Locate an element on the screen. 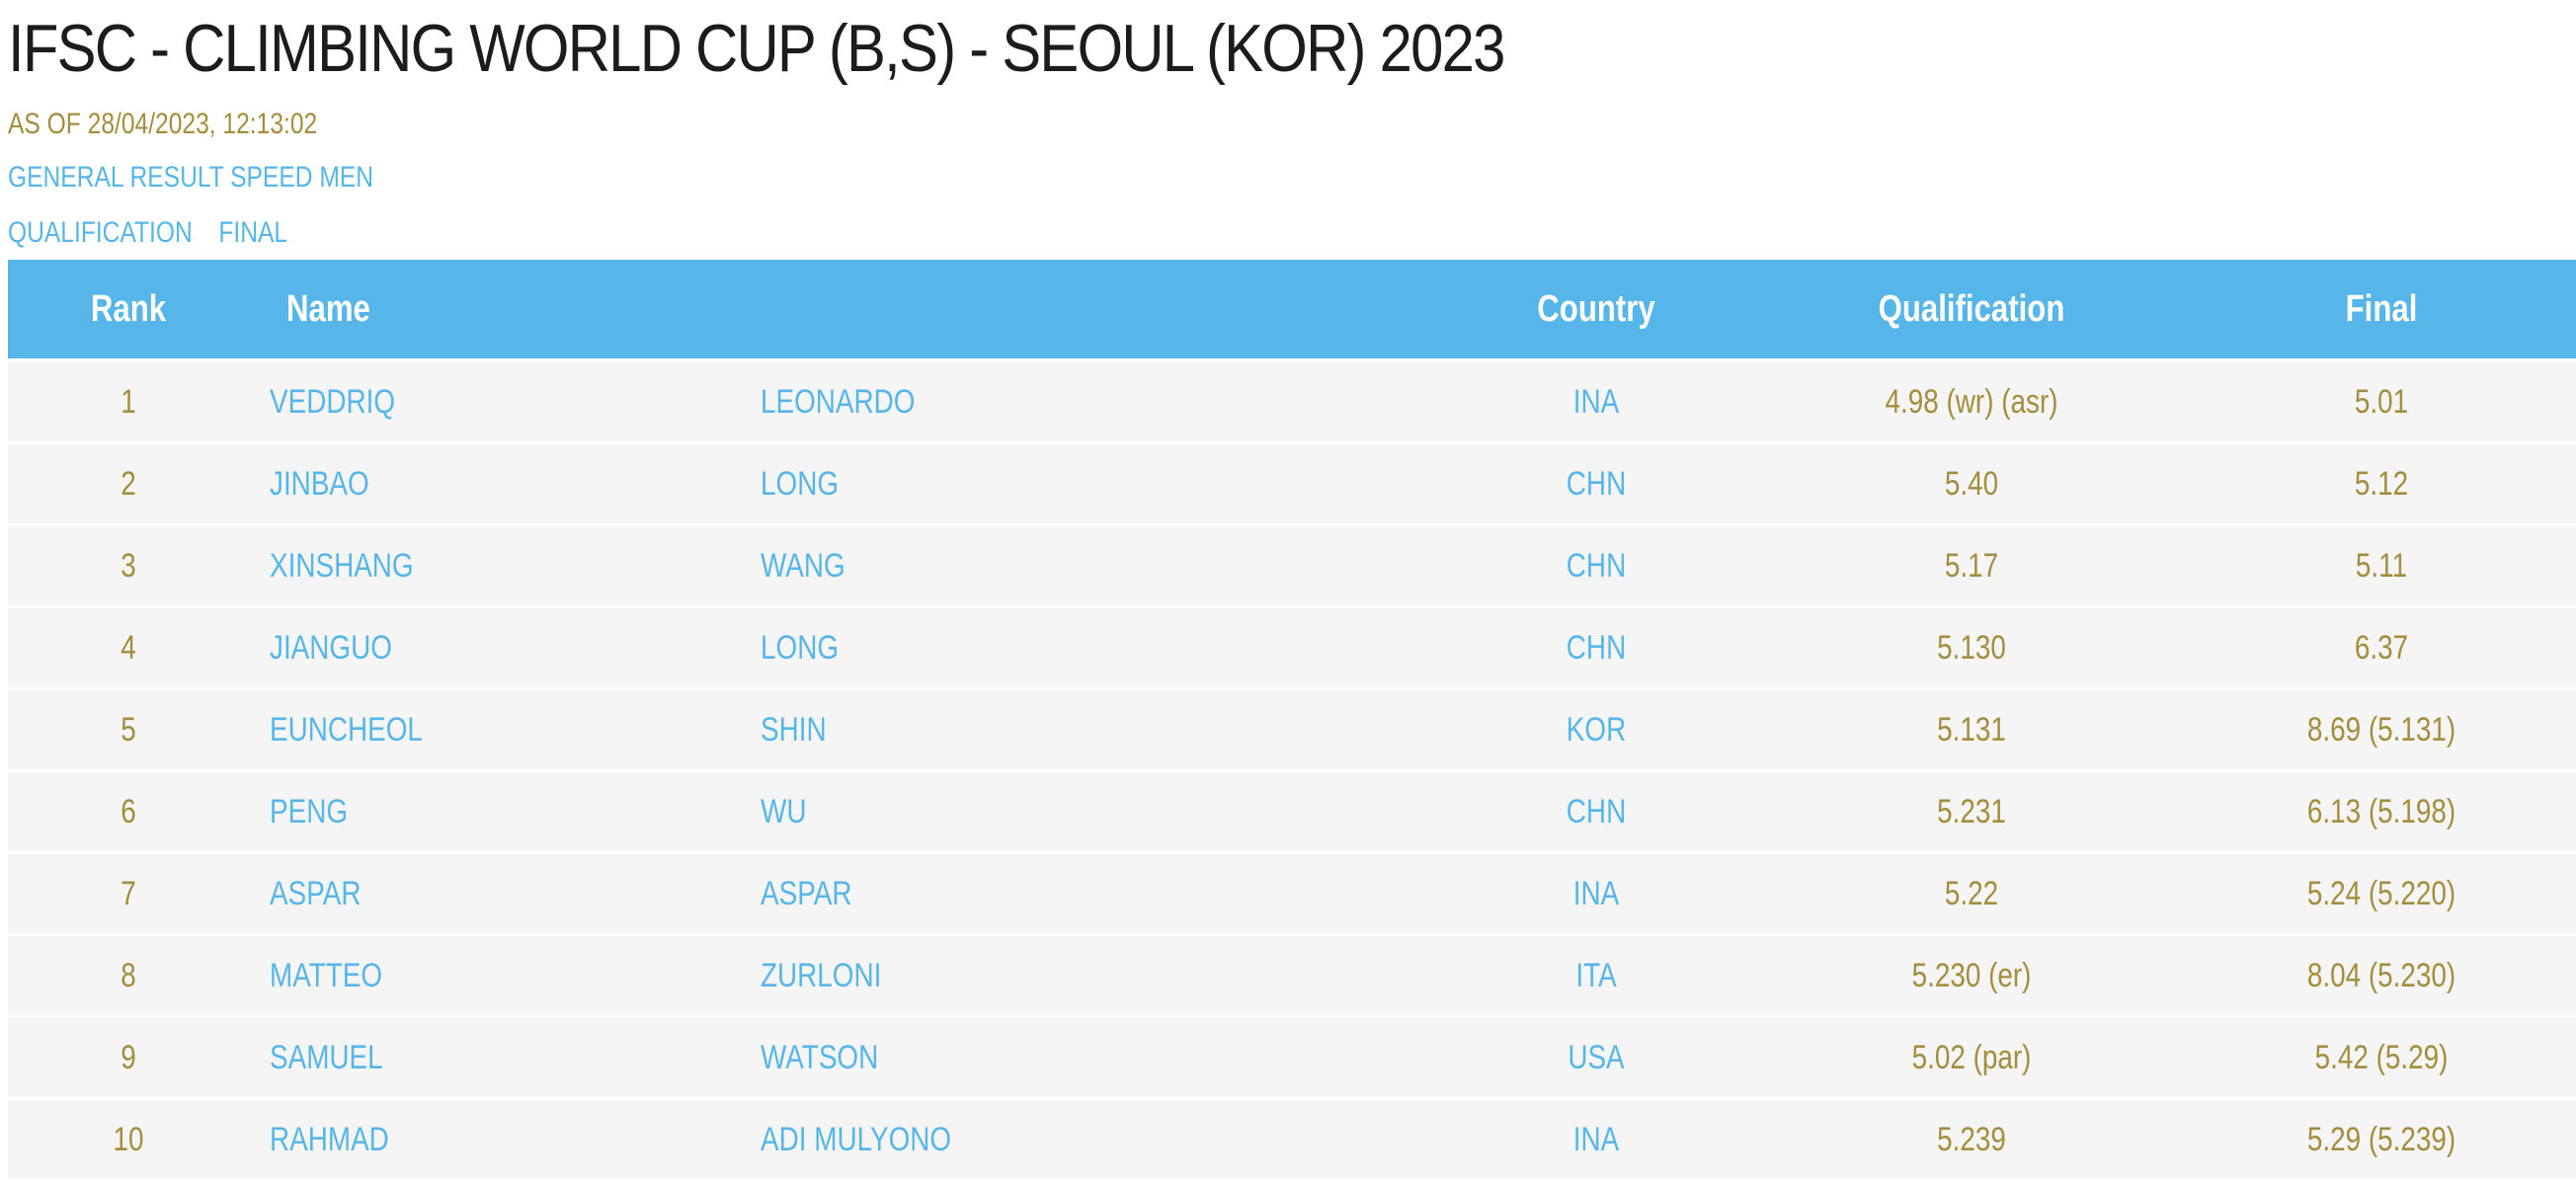  athlete-last-name-link: WANG is located at coordinates (803, 565).